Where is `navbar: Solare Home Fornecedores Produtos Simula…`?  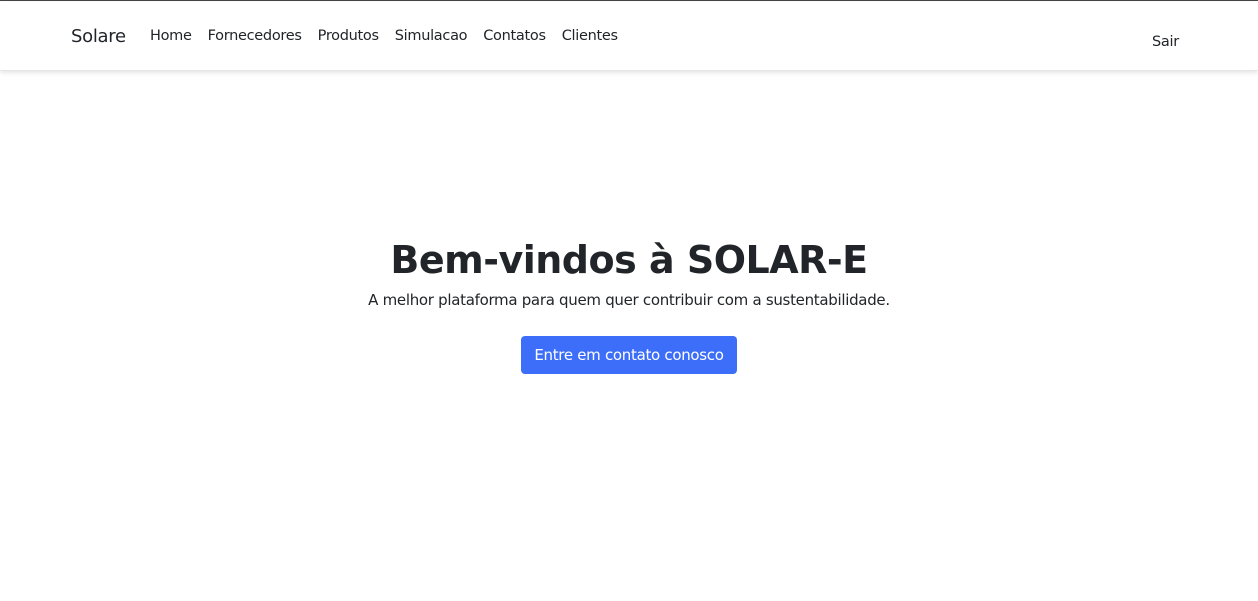
navbar: Solare Home Fornecedores Produtos Simula… is located at coordinates (629, 36).